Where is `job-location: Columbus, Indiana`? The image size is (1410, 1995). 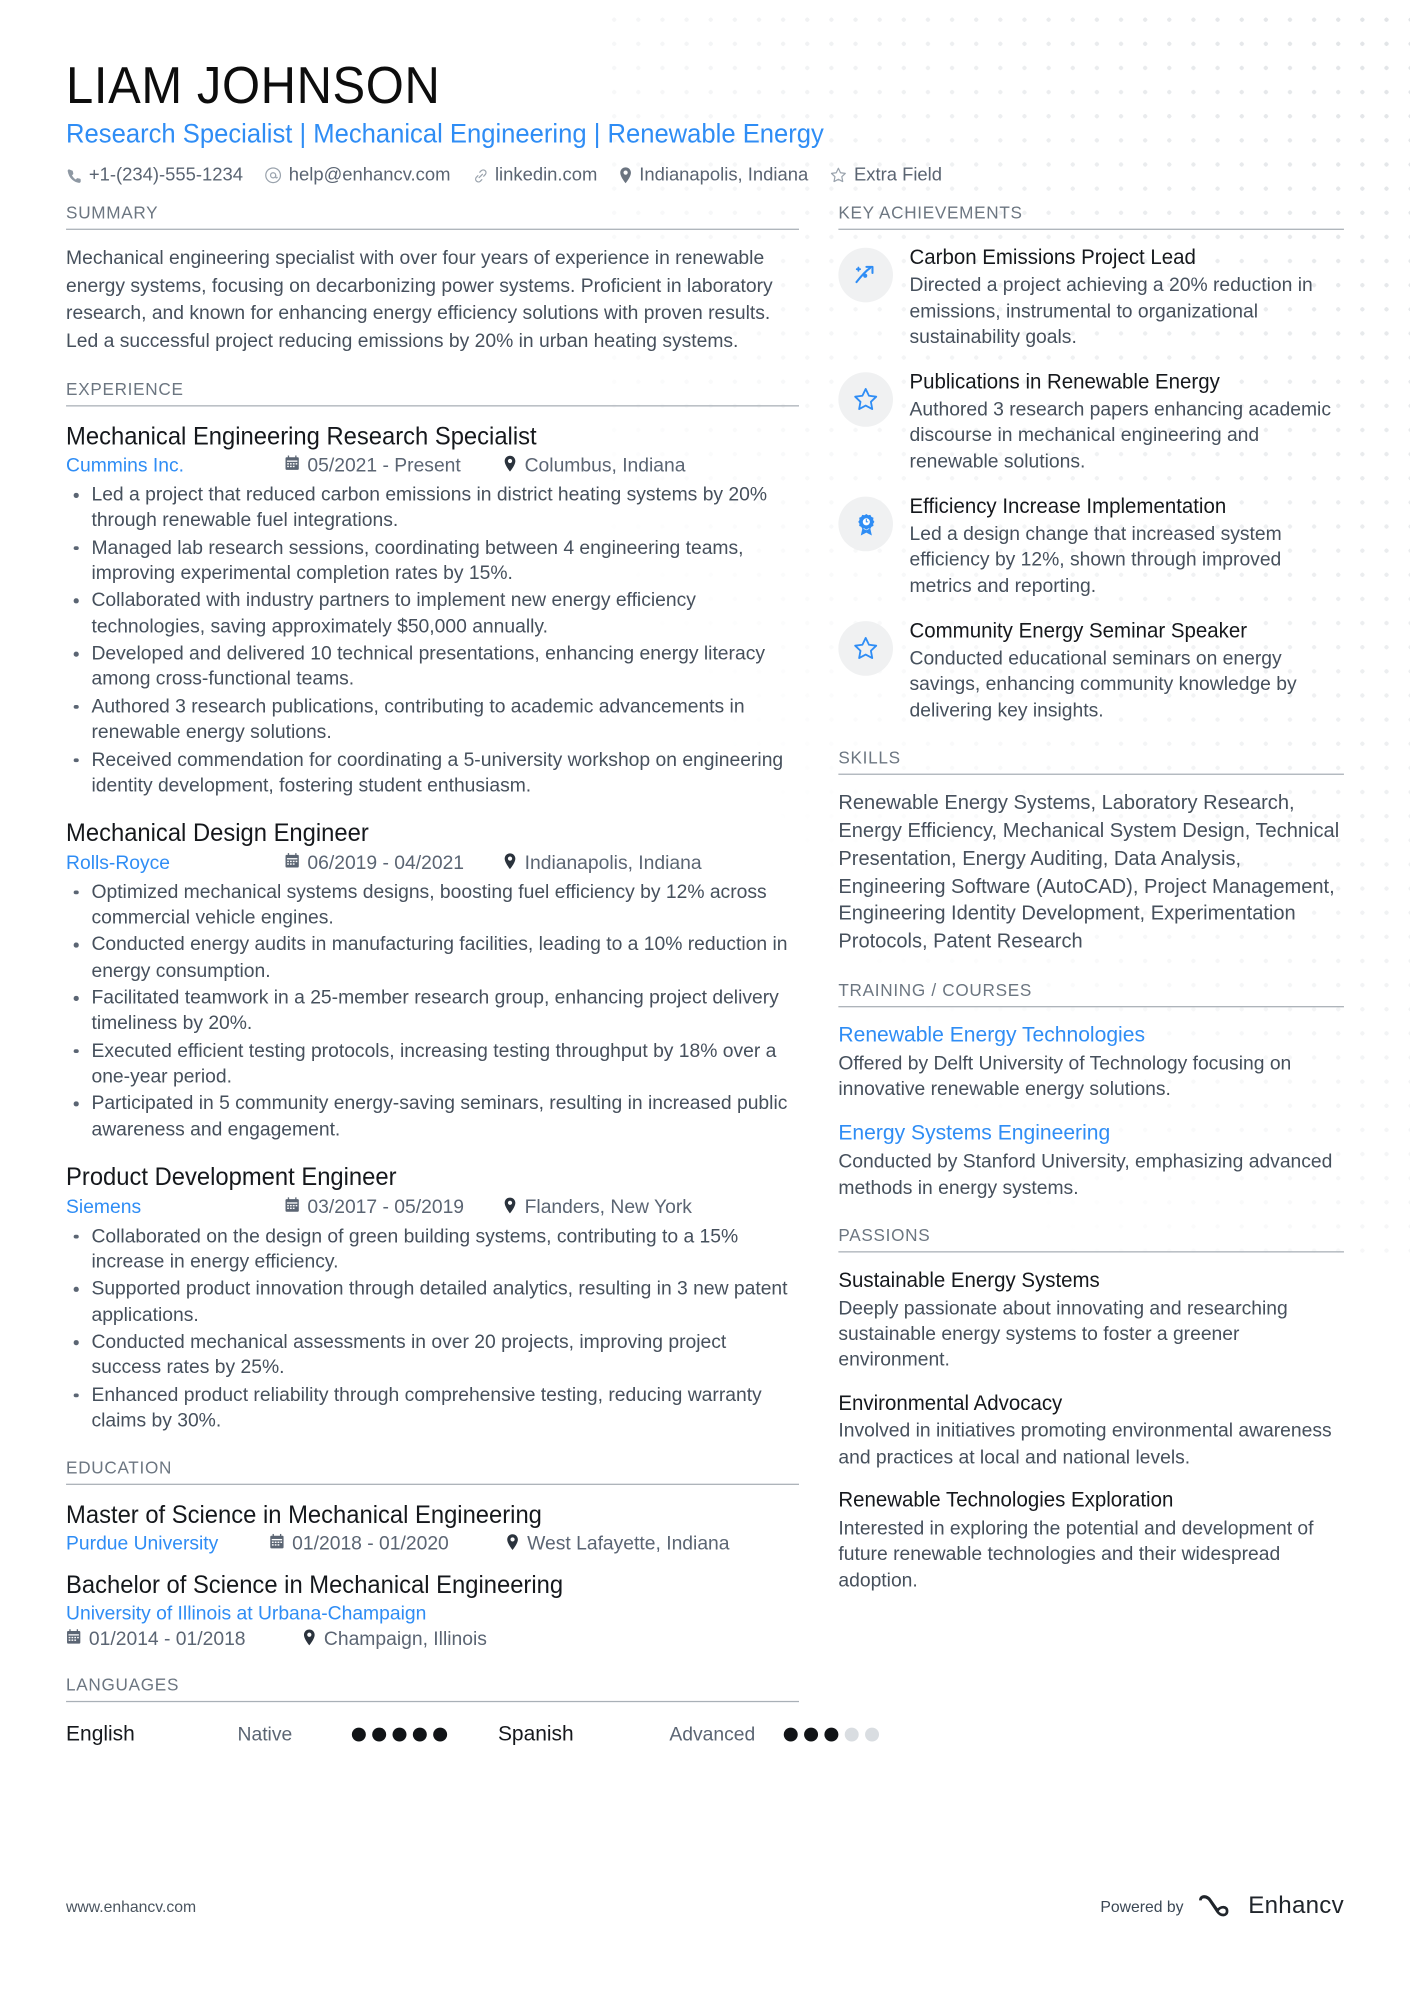 job-location: Columbus, Indiana is located at coordinates (594, 466).